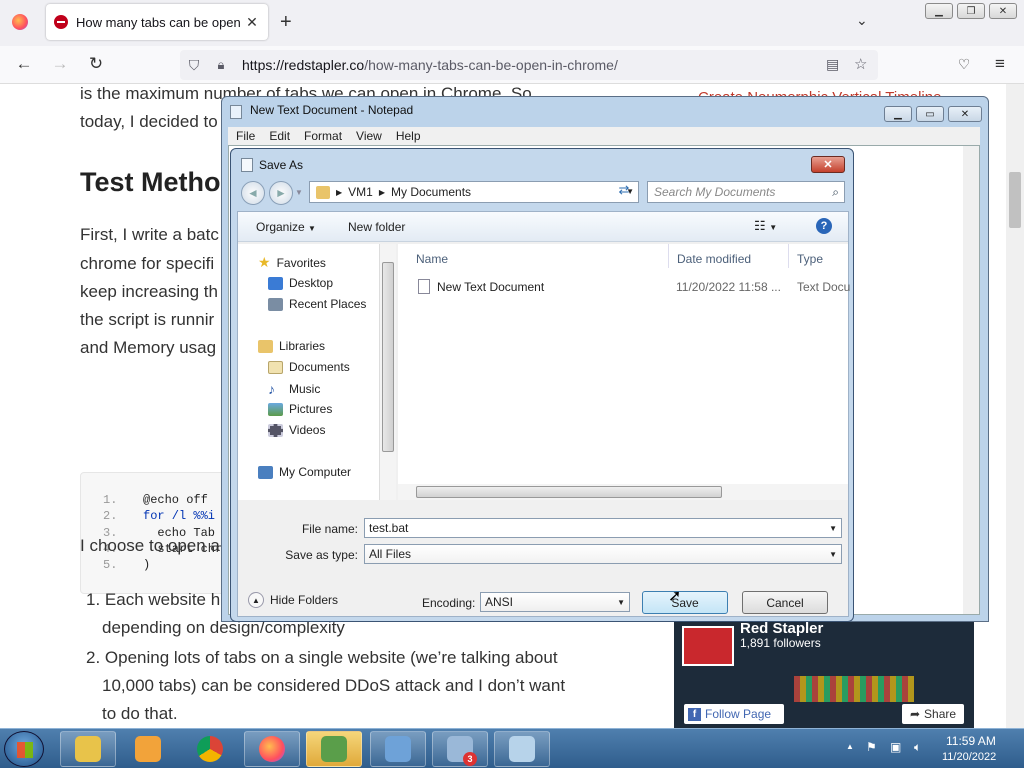 This screenshot has width=1024, height=769. I want to click on nav-recent-places: Recent Places, so click(317, 304).